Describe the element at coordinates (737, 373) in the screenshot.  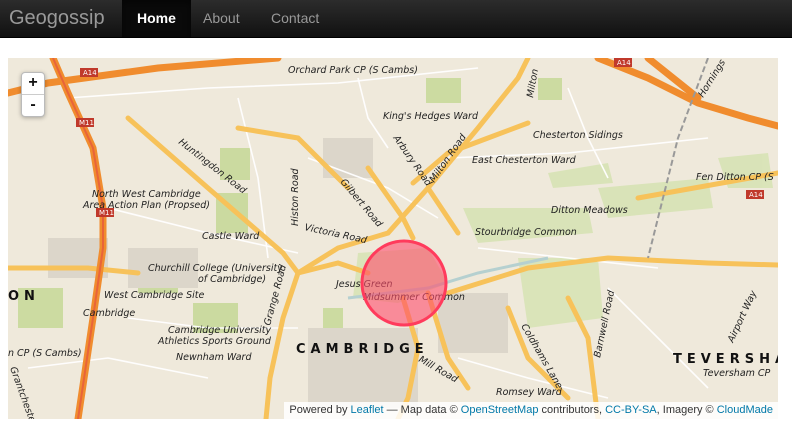
I see `label-teversham-cp: Teversham CP` at that location.